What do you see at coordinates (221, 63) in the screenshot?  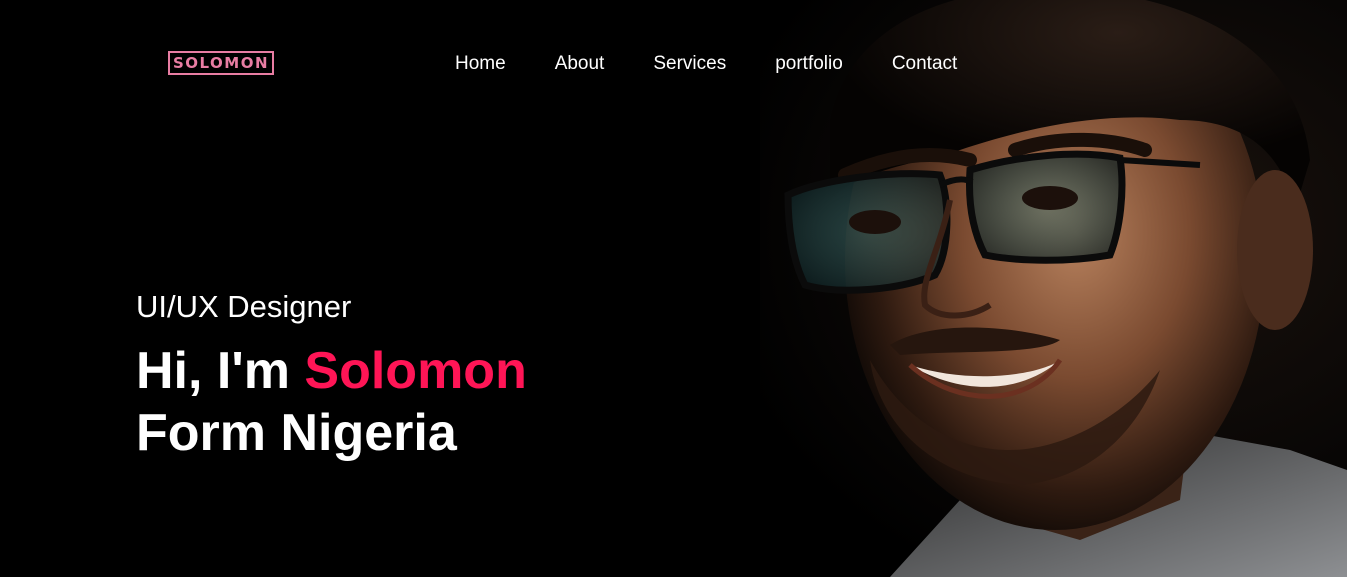 I see `logo: SOLOMON` at bounding box center [221, 63].